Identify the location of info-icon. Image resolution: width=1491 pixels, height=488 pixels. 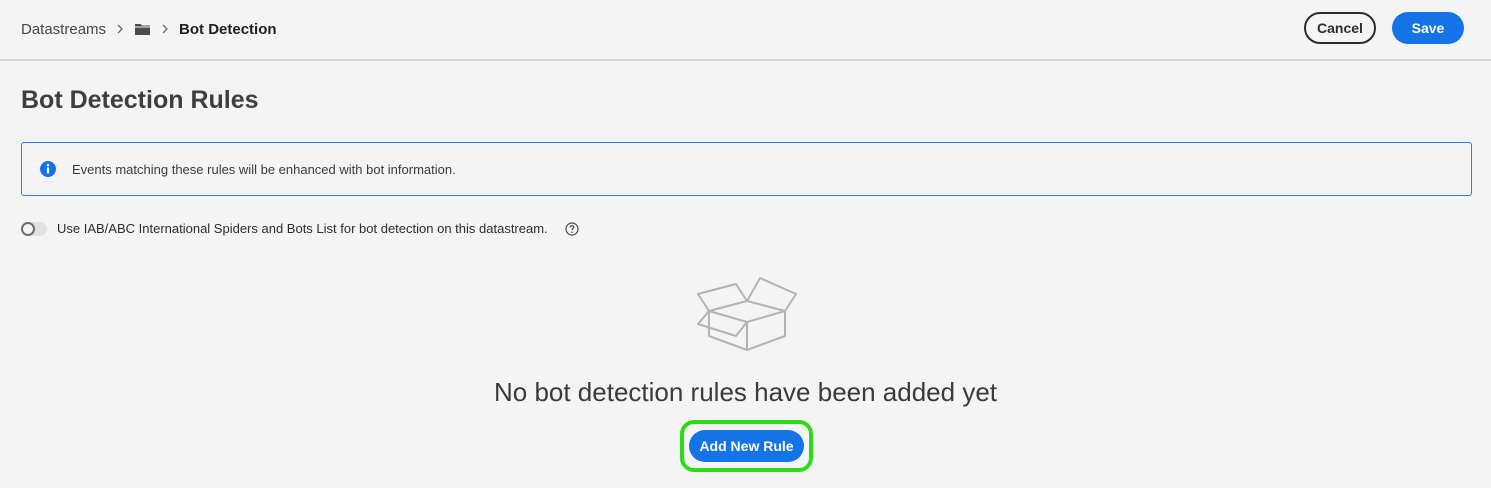
(48, 169).